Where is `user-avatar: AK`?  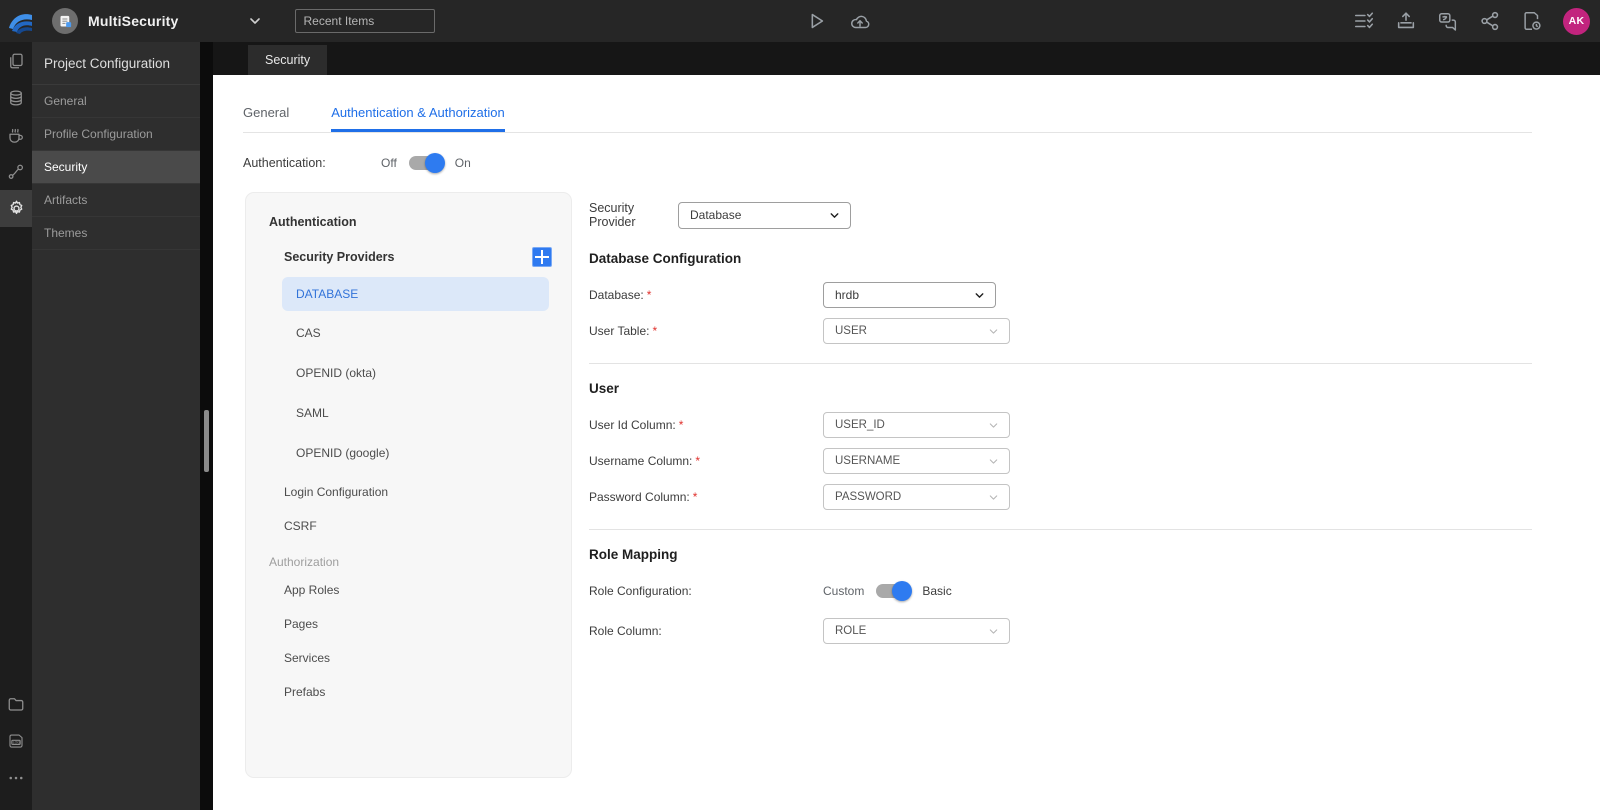
user-avatar: AK is located at coordinates (1576, 21).